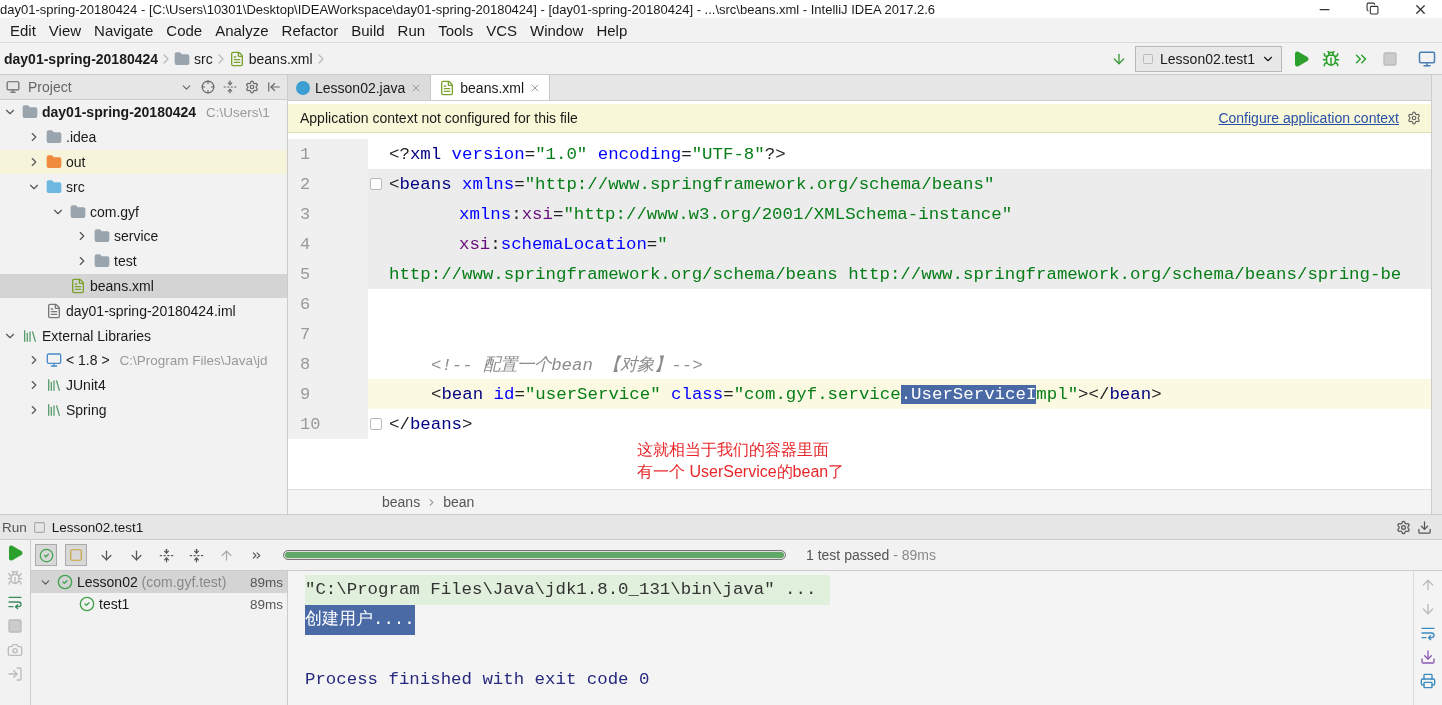 This screenshot has width=1442, height=705. What do you see at coordinates (193, 58) in the screenshot?
I see `breadcrumb: src` at bounding box center [193, 58].